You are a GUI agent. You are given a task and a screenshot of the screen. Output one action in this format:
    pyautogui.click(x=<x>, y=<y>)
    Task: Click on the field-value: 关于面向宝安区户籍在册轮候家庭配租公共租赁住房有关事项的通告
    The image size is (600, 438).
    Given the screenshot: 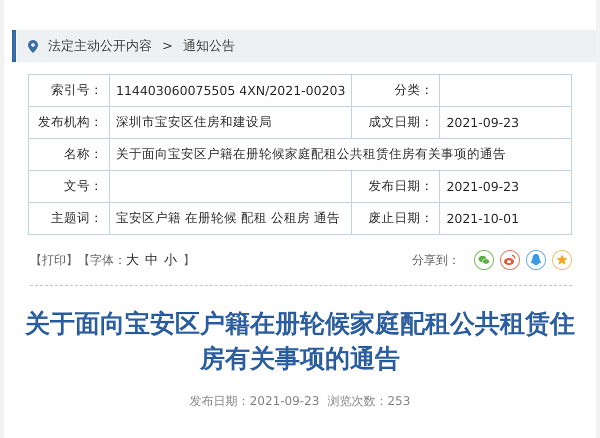 What is the action you would take?
    pyautogui.click(x=311, y=153)
    